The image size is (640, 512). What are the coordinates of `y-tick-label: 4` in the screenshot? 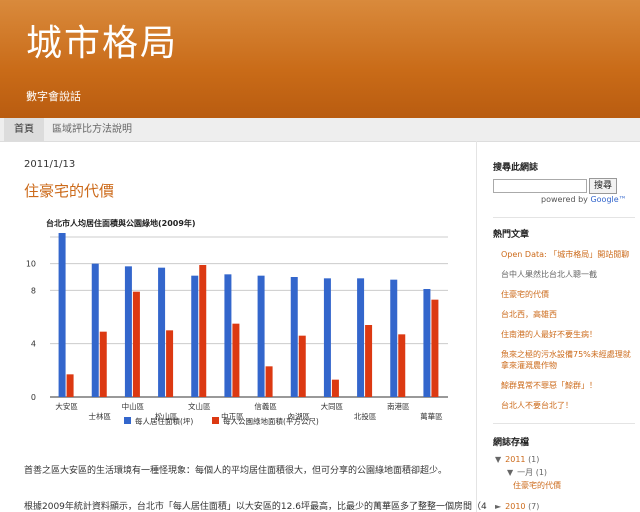 It's located at (33, 344).